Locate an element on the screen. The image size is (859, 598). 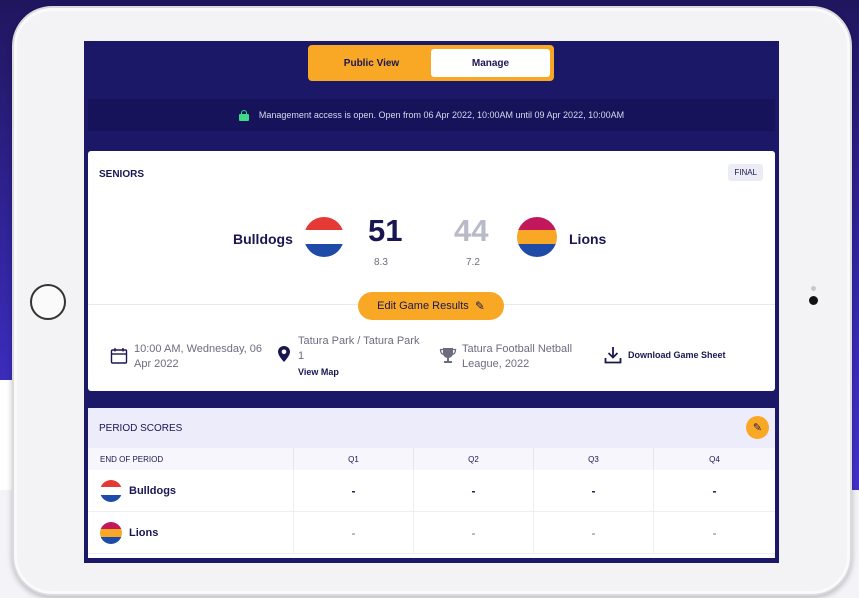
public-view-tab: Public View is located at coordinates (371, 63).